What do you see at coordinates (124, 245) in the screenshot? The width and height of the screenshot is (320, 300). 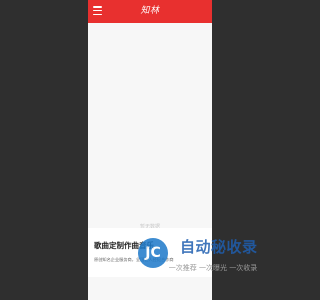 I see `panel-title: 歌曲定制作曲音乐` at bounding box center [124, 245].